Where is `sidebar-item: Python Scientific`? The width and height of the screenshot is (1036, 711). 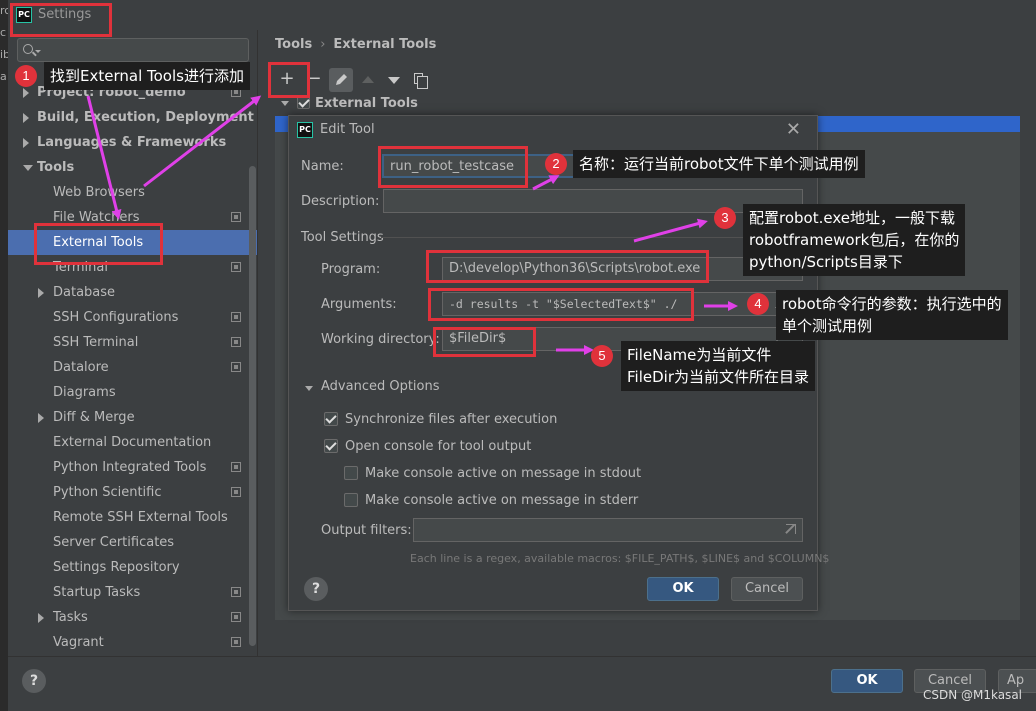 sidebar-item: Python Scientific is located at coordinates (132, 492).